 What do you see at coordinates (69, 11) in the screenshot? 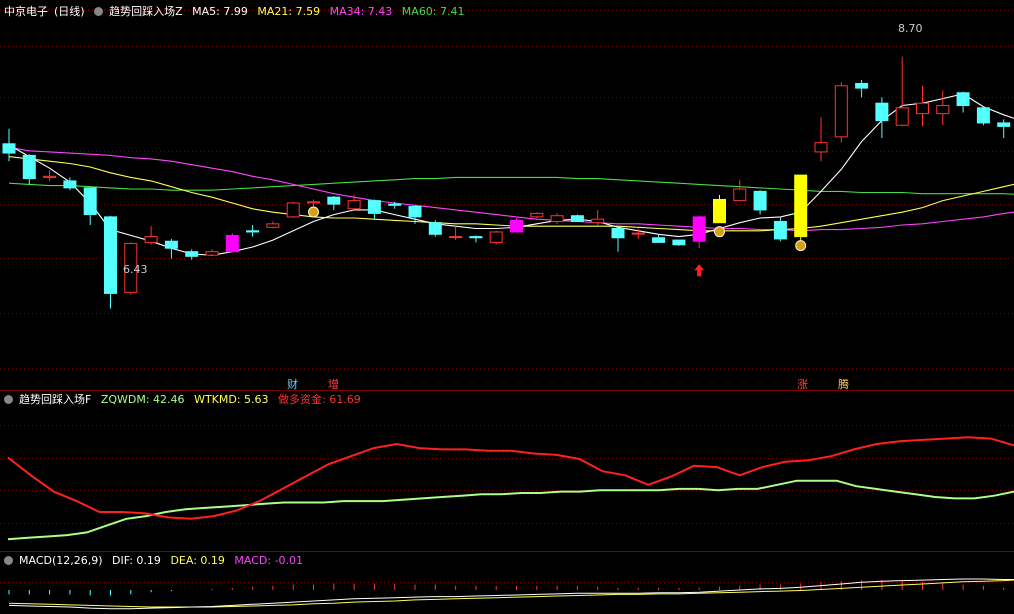
I see `period-label: (日线)` at bounding box center [69, 11].